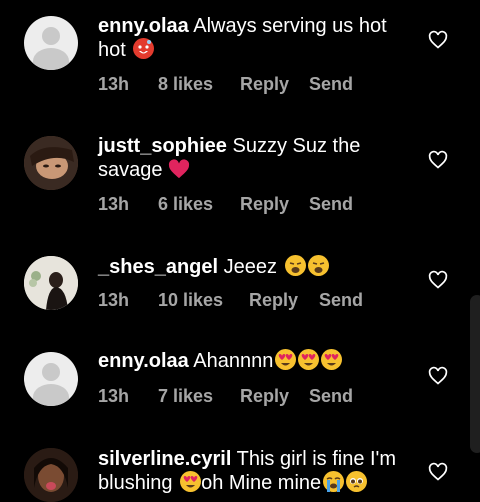  Describe the element at coordinates (190, 300) in the screenshot. I see `likes-count: 10 likes` at that location.